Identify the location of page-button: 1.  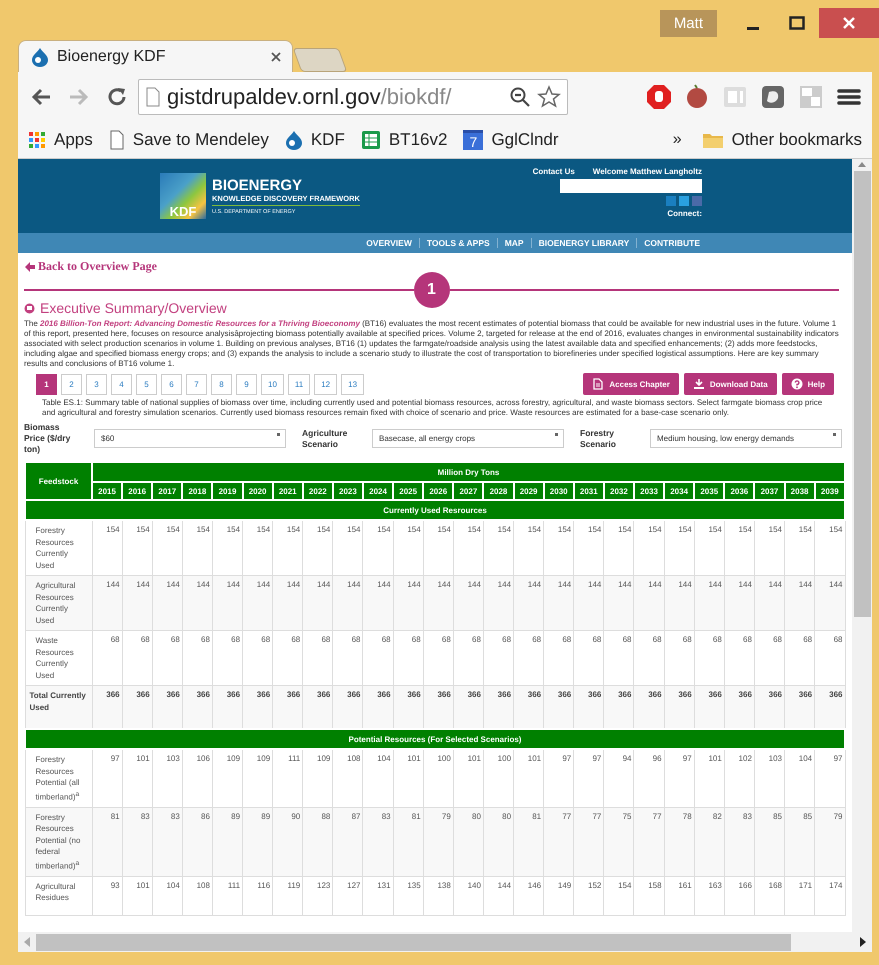
(46, 384).